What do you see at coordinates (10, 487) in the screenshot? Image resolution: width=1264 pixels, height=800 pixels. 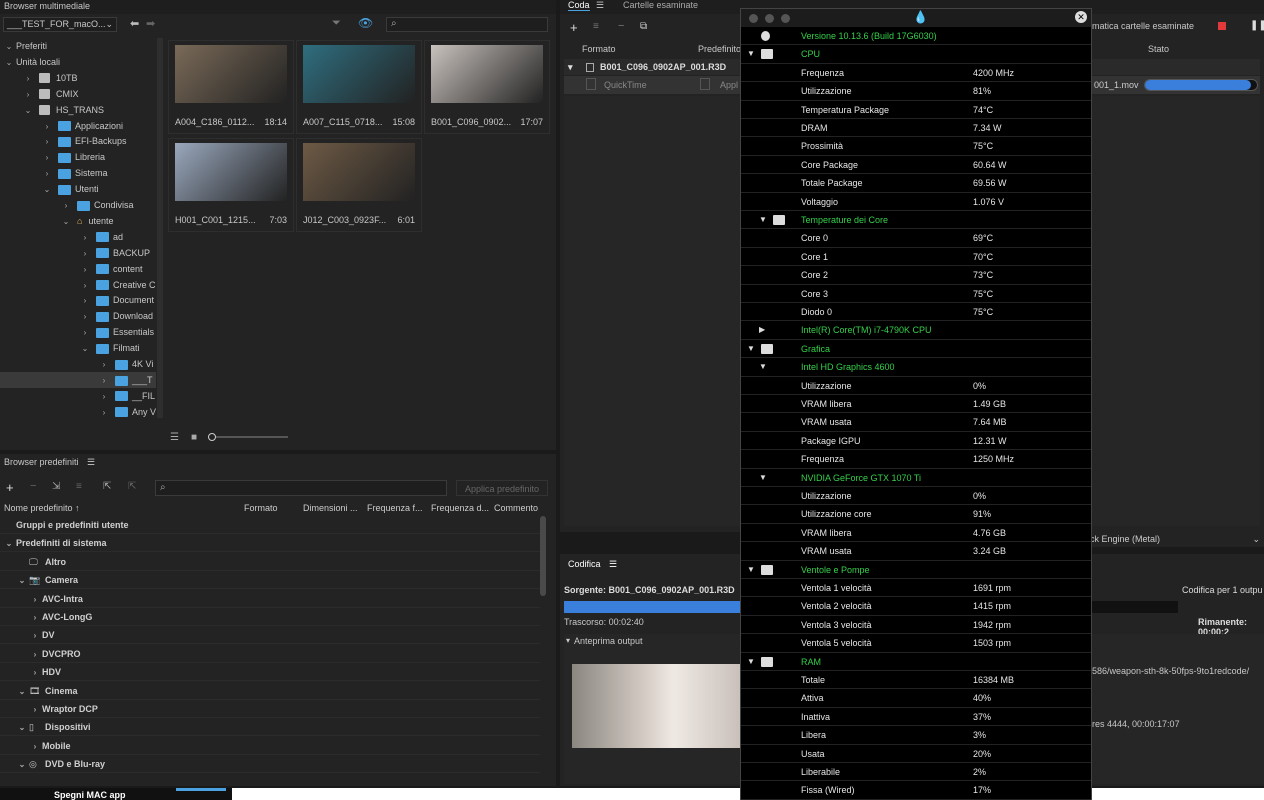 I see `add-preset-icon: +` at bounding box center [10, 487].